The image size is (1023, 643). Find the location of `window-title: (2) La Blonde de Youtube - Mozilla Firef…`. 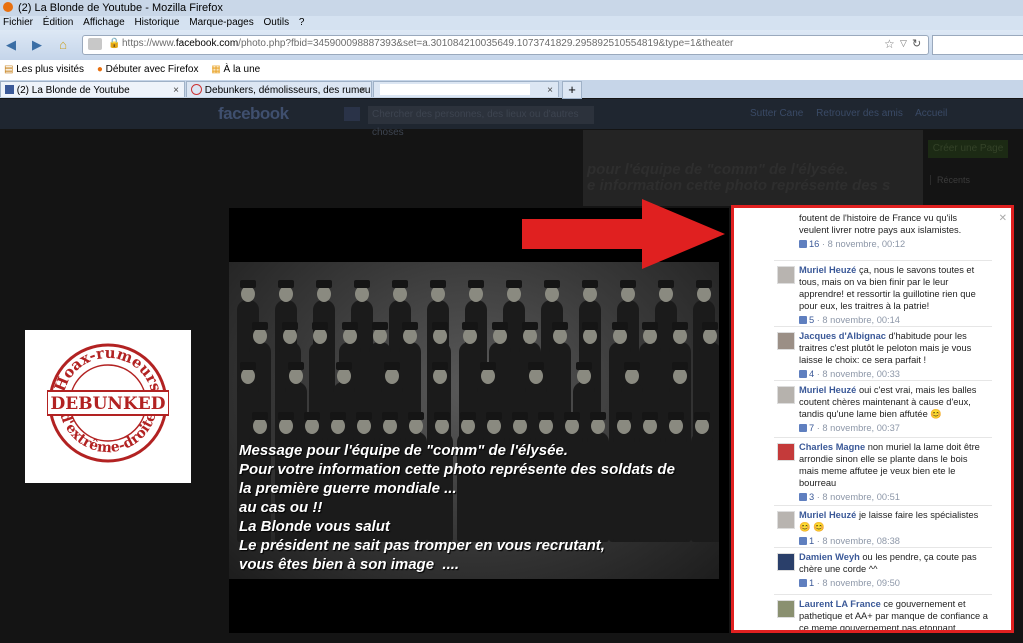

window-title: (2) La Blonde de Youtube - Mozilla Firef… is located at coordinates (120, 8).